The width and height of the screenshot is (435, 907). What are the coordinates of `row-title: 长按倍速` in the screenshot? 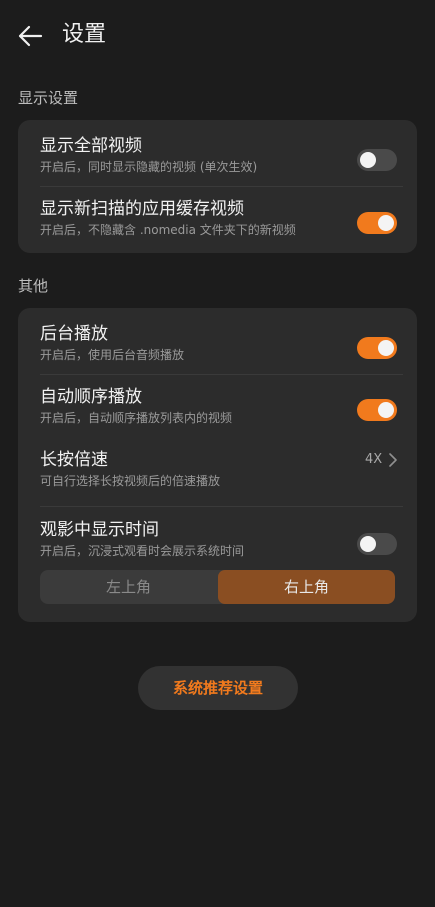 It's located at (74, 460).